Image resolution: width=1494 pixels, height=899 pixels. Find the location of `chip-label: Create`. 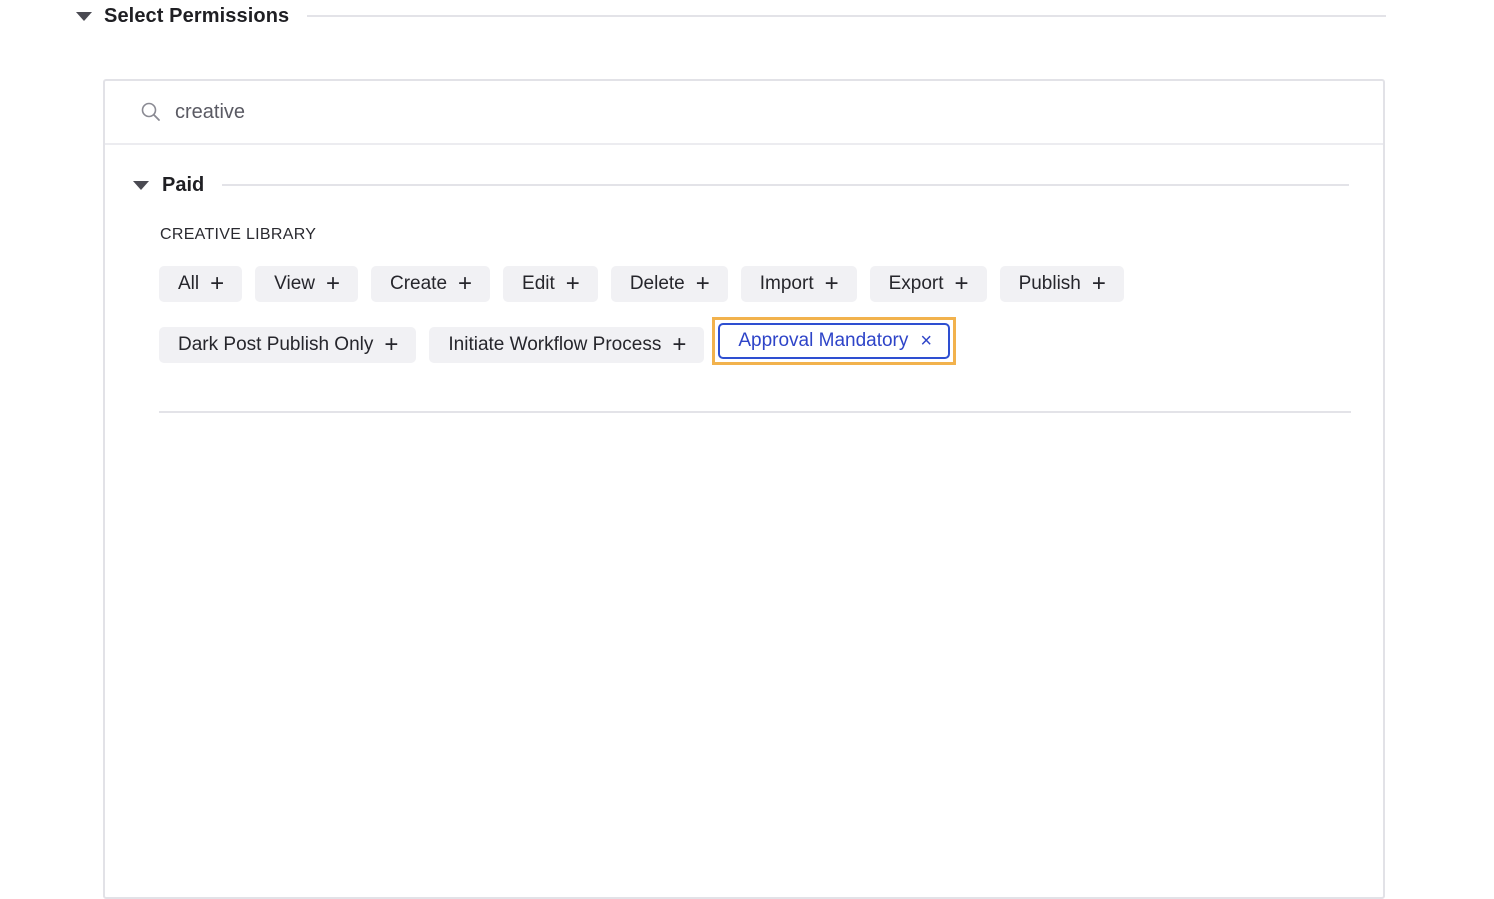

chip-label: Create is located at coordinates (419, 283).